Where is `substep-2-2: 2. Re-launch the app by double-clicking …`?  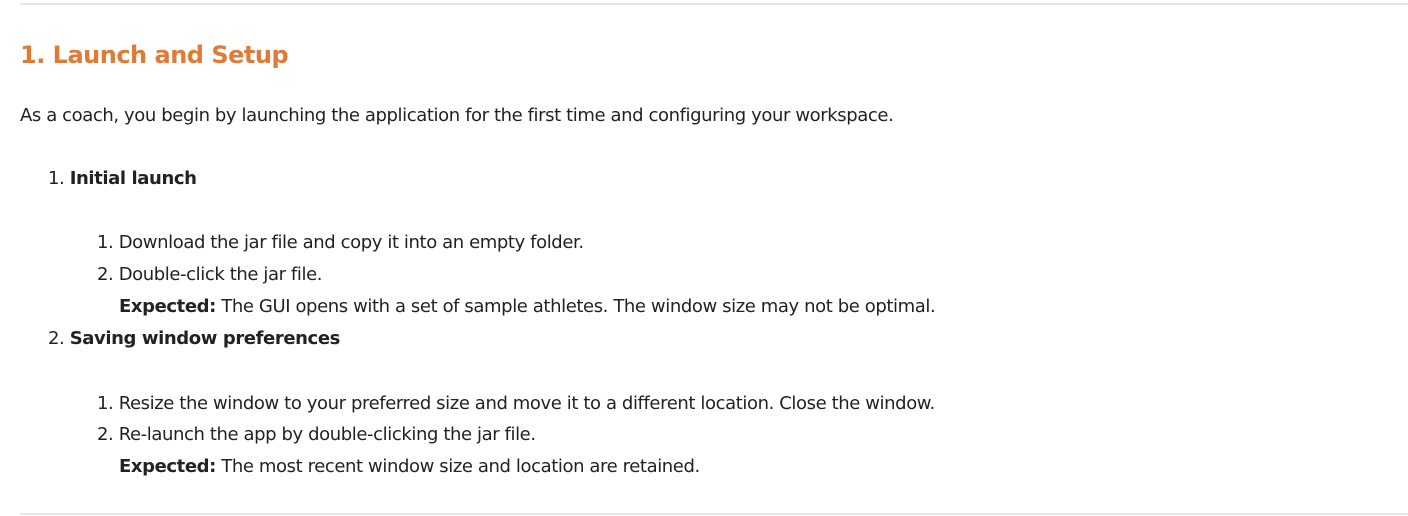
substep-2-2: 2. Re-launch the app by double-clicking … is located at coordinates (316, 435).